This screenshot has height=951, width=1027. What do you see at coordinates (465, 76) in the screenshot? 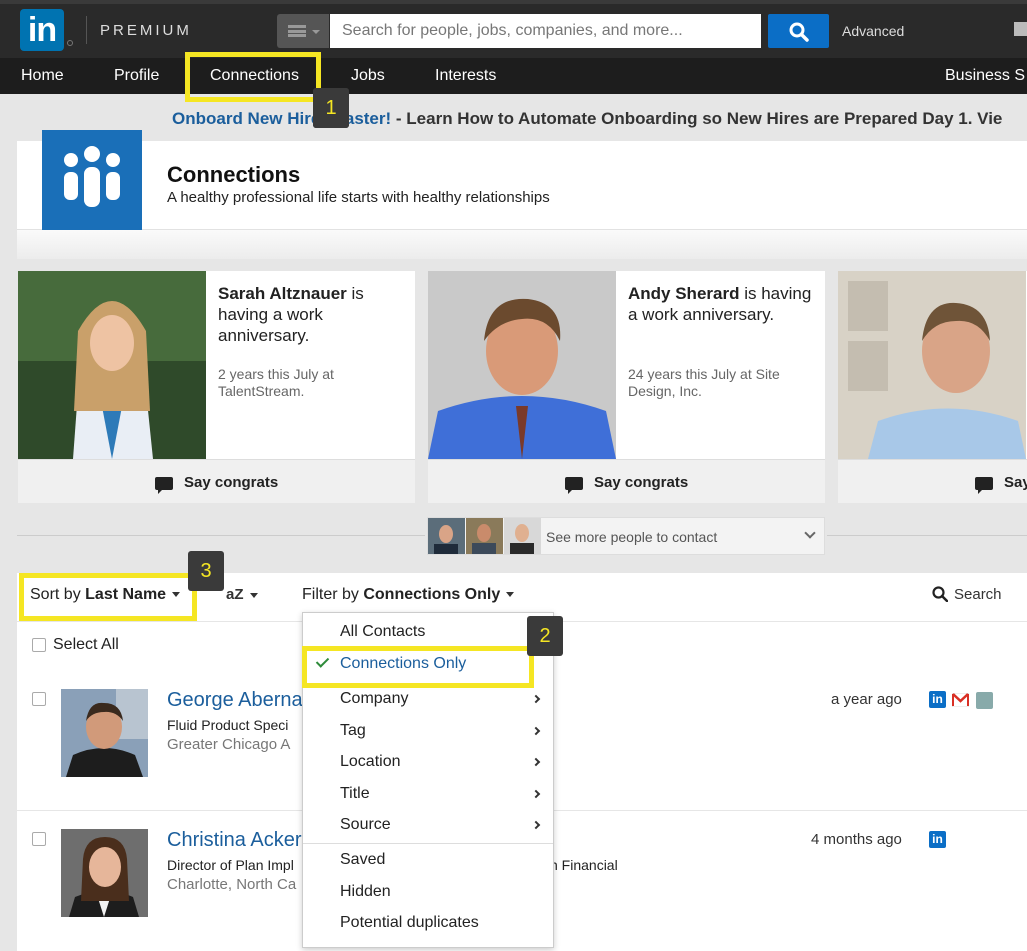
I see `nav-interests: Interests` at bounding box center [465, 76].